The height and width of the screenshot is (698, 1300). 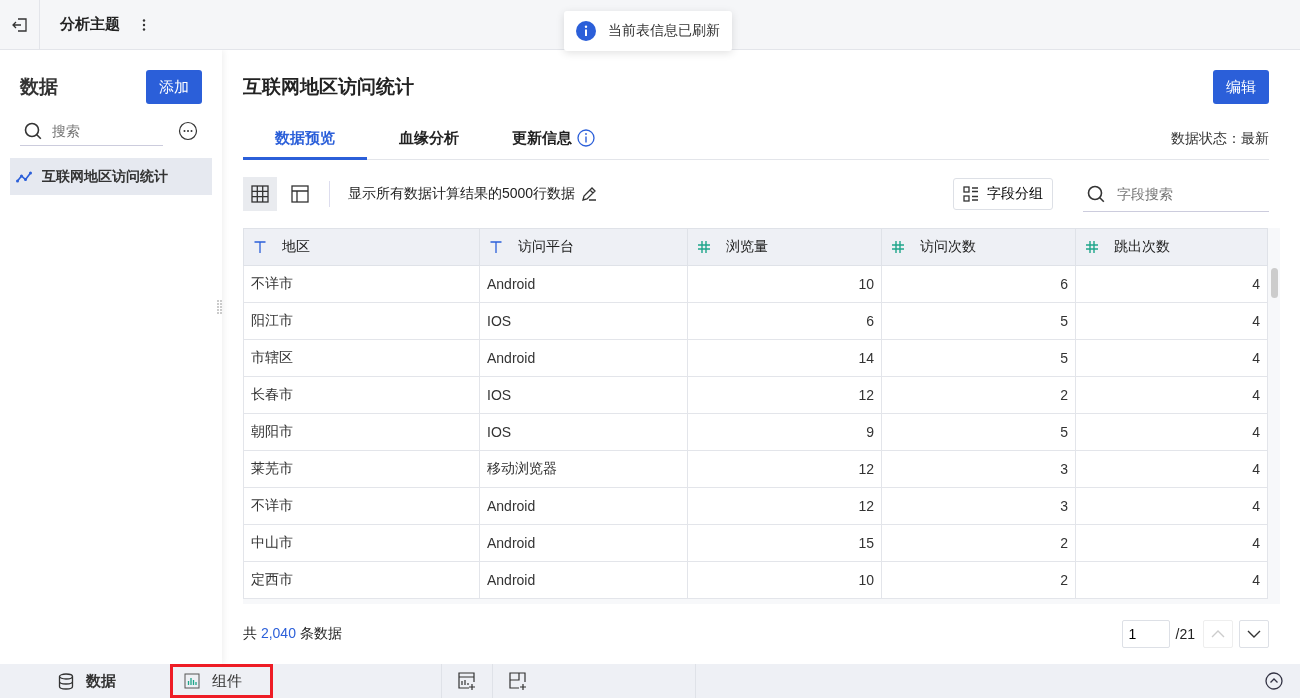 What do you see at coordinates (19, 24) in the screenshot?
I see `exit-icon` at bounding box center [19, 24].